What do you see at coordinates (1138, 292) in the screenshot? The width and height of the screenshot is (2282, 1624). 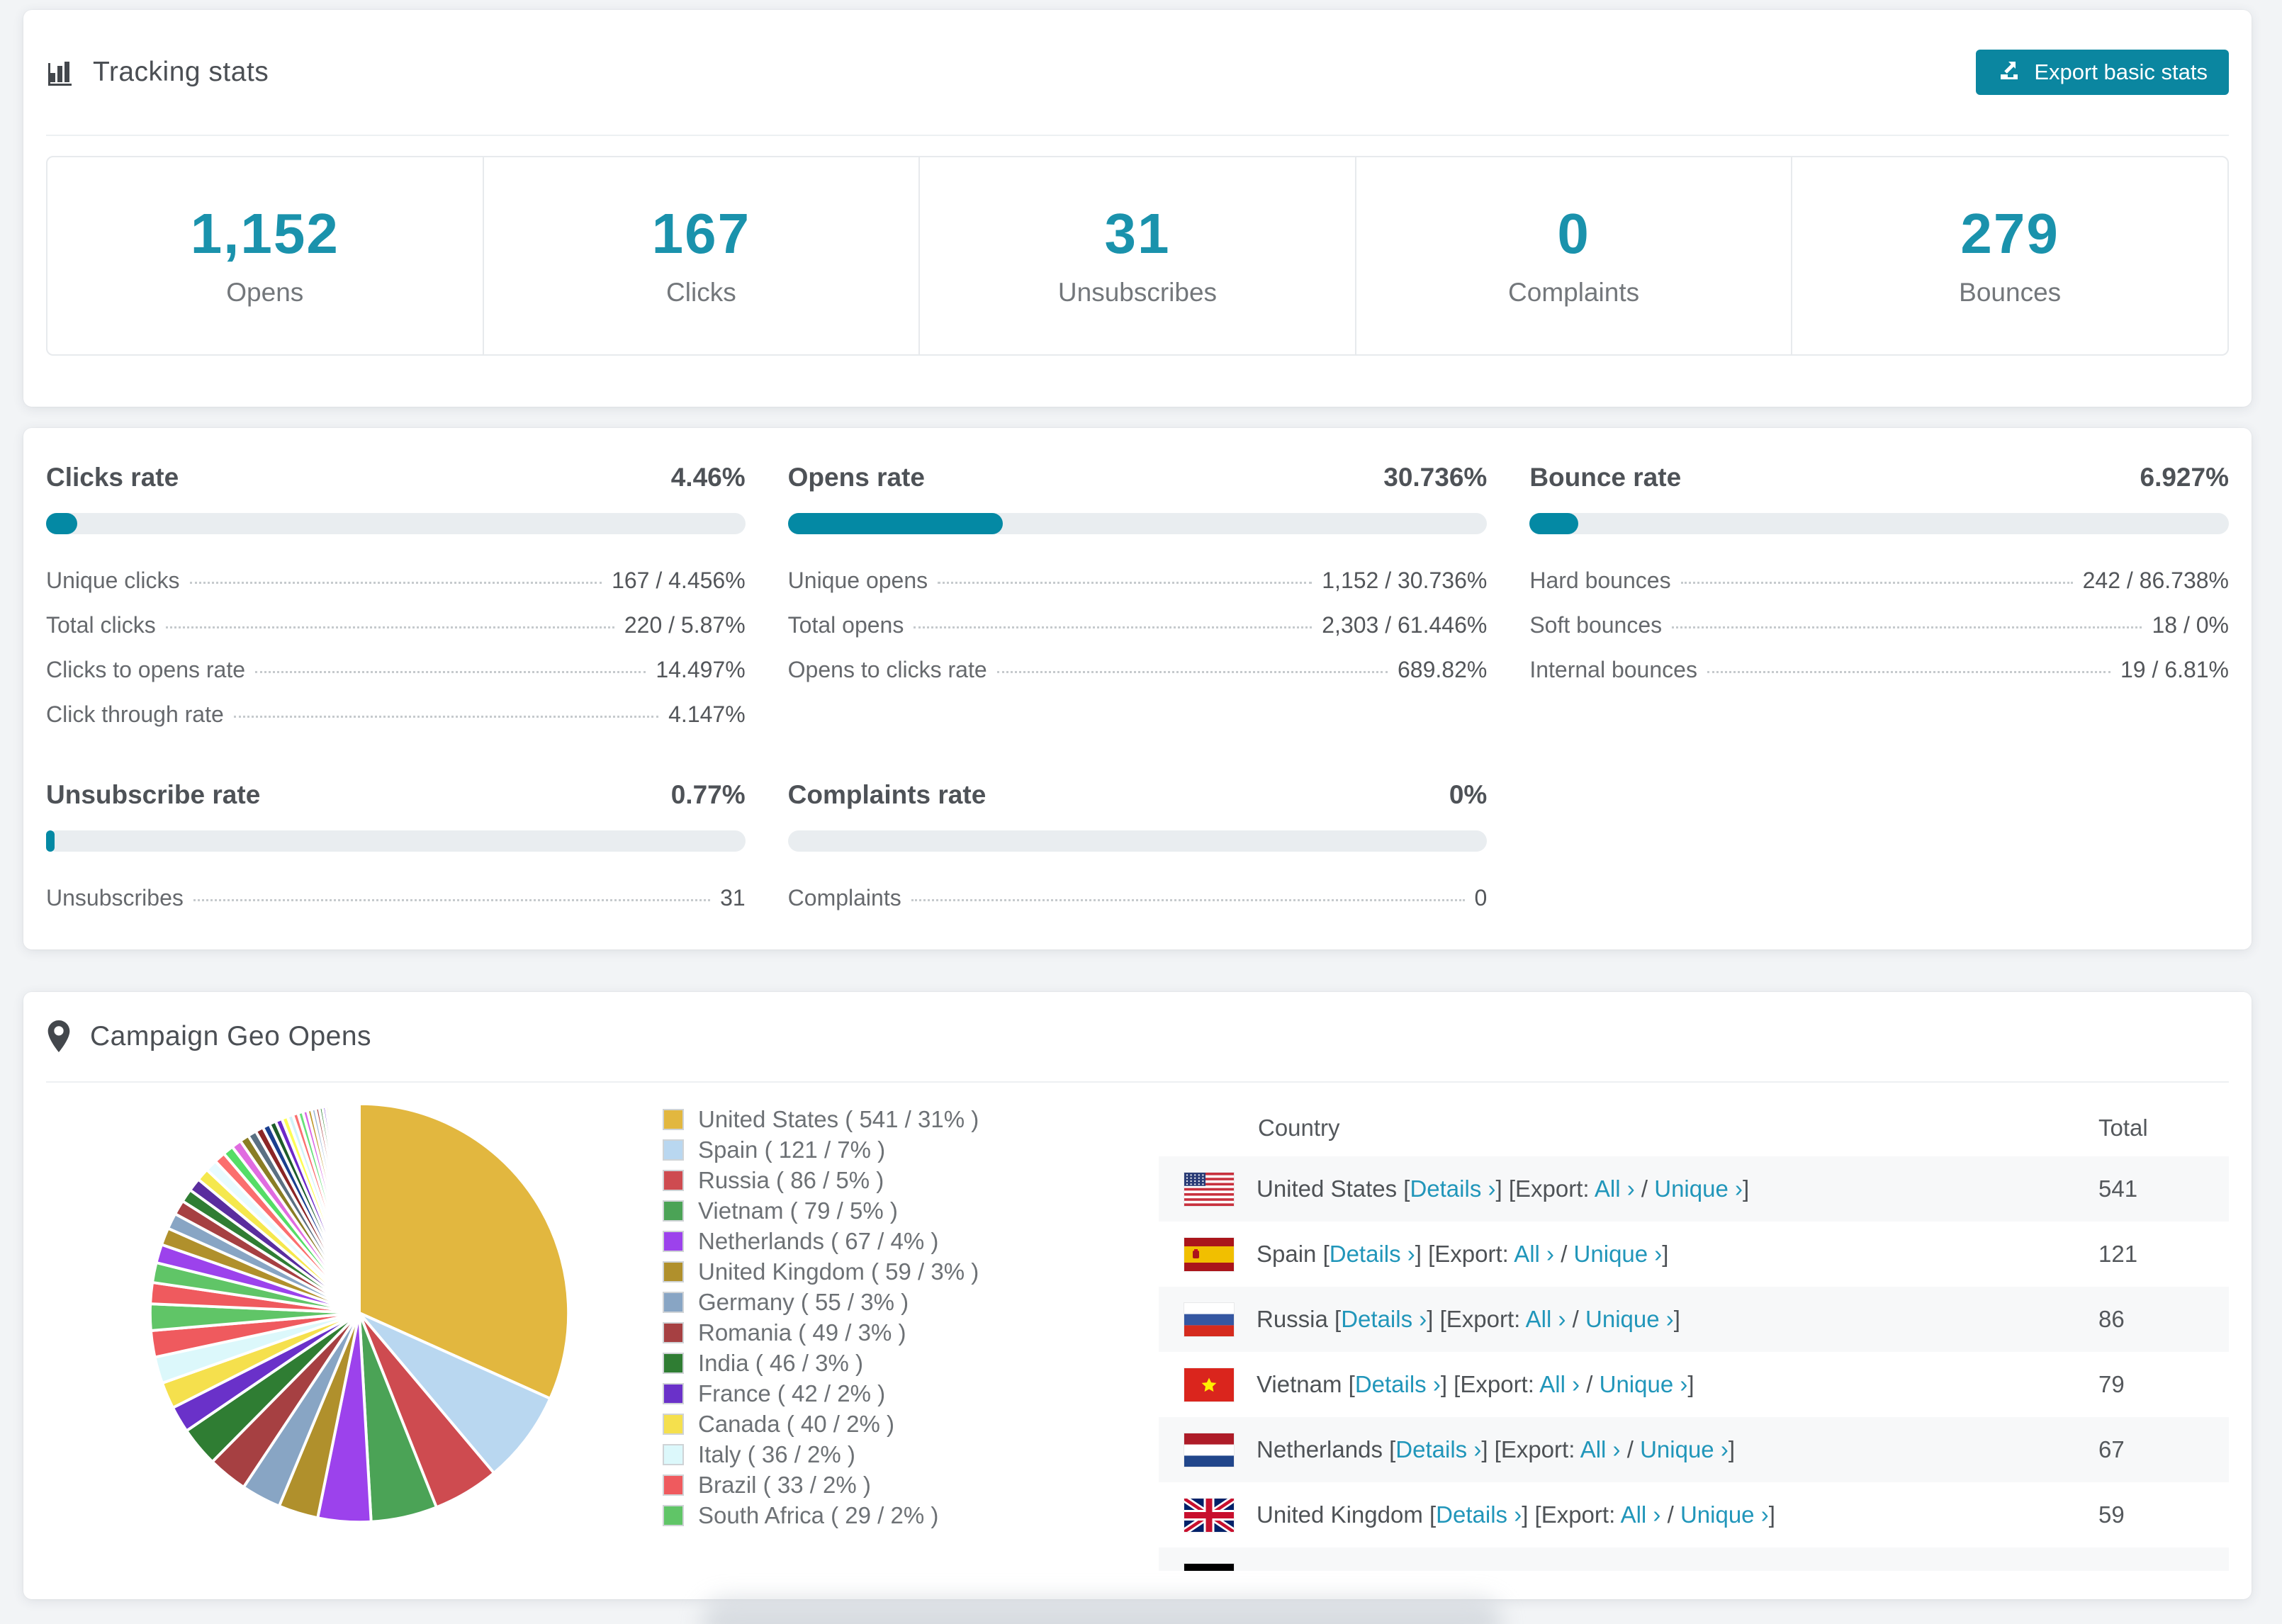 I see `stat-label: Unsubscribes` at bounding box center [1138, 292].